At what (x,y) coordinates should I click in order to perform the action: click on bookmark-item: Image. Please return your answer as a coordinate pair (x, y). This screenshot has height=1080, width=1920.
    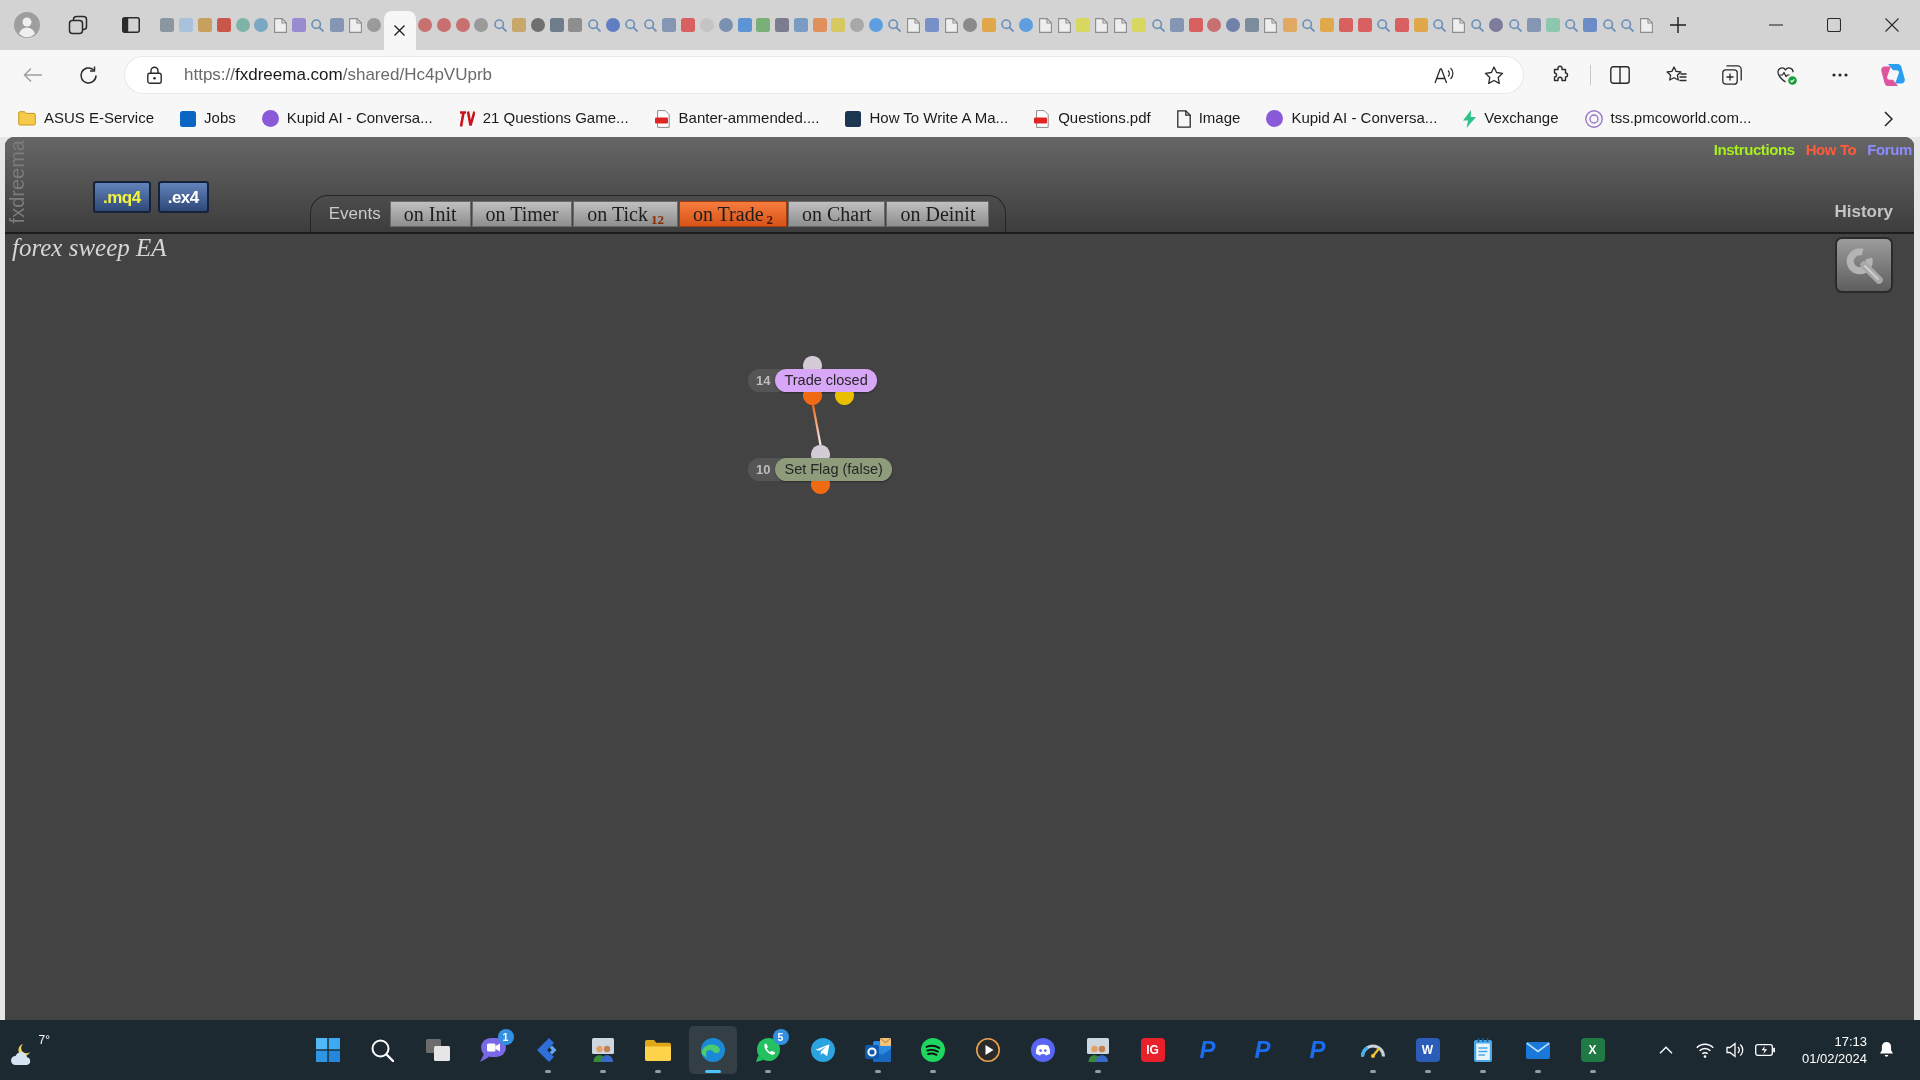
    Looking at the image, I should click on (1208, 118).